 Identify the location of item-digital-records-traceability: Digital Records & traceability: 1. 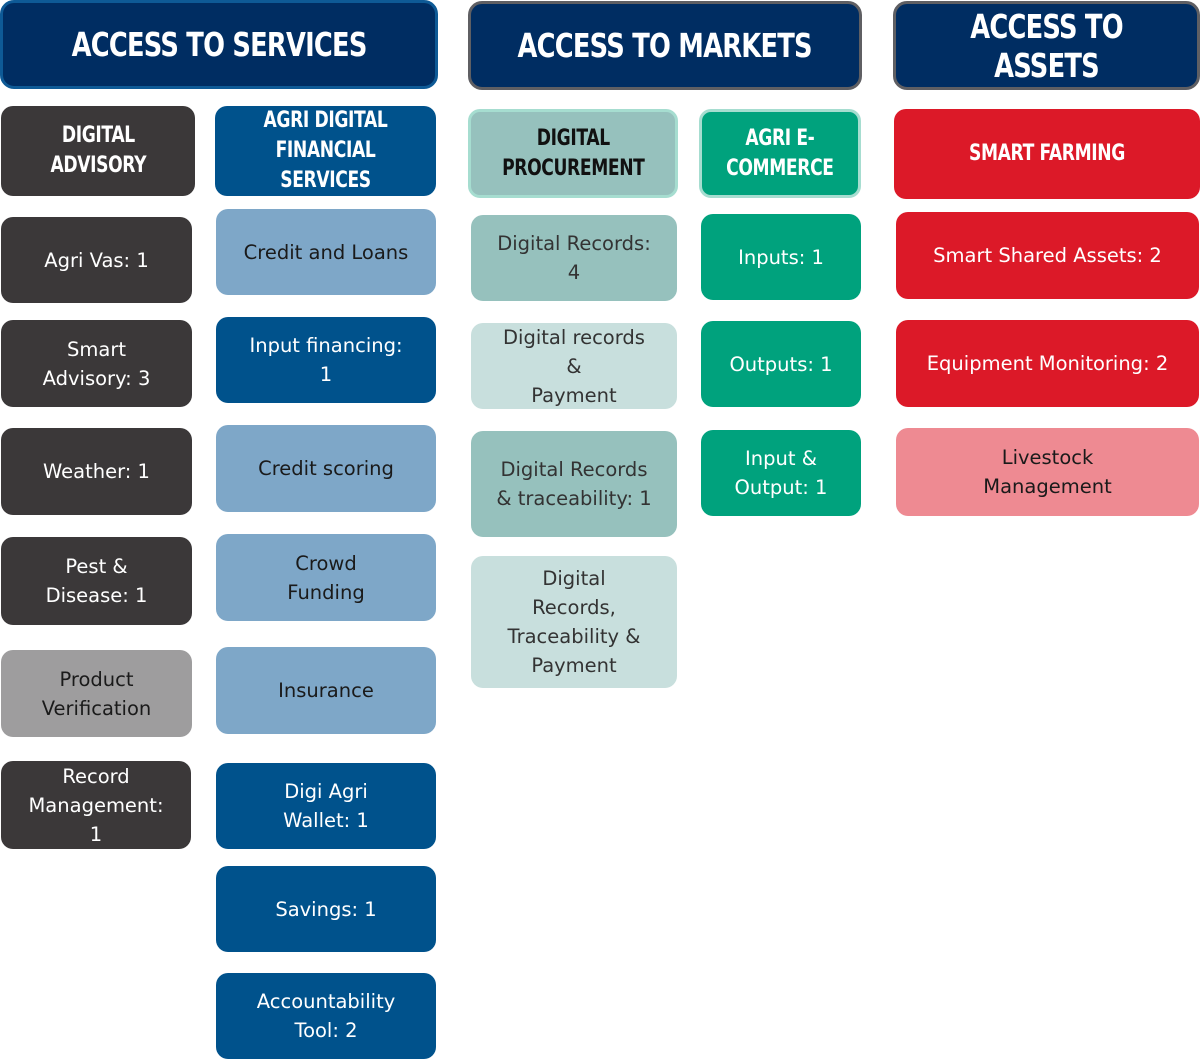
(574, 484).